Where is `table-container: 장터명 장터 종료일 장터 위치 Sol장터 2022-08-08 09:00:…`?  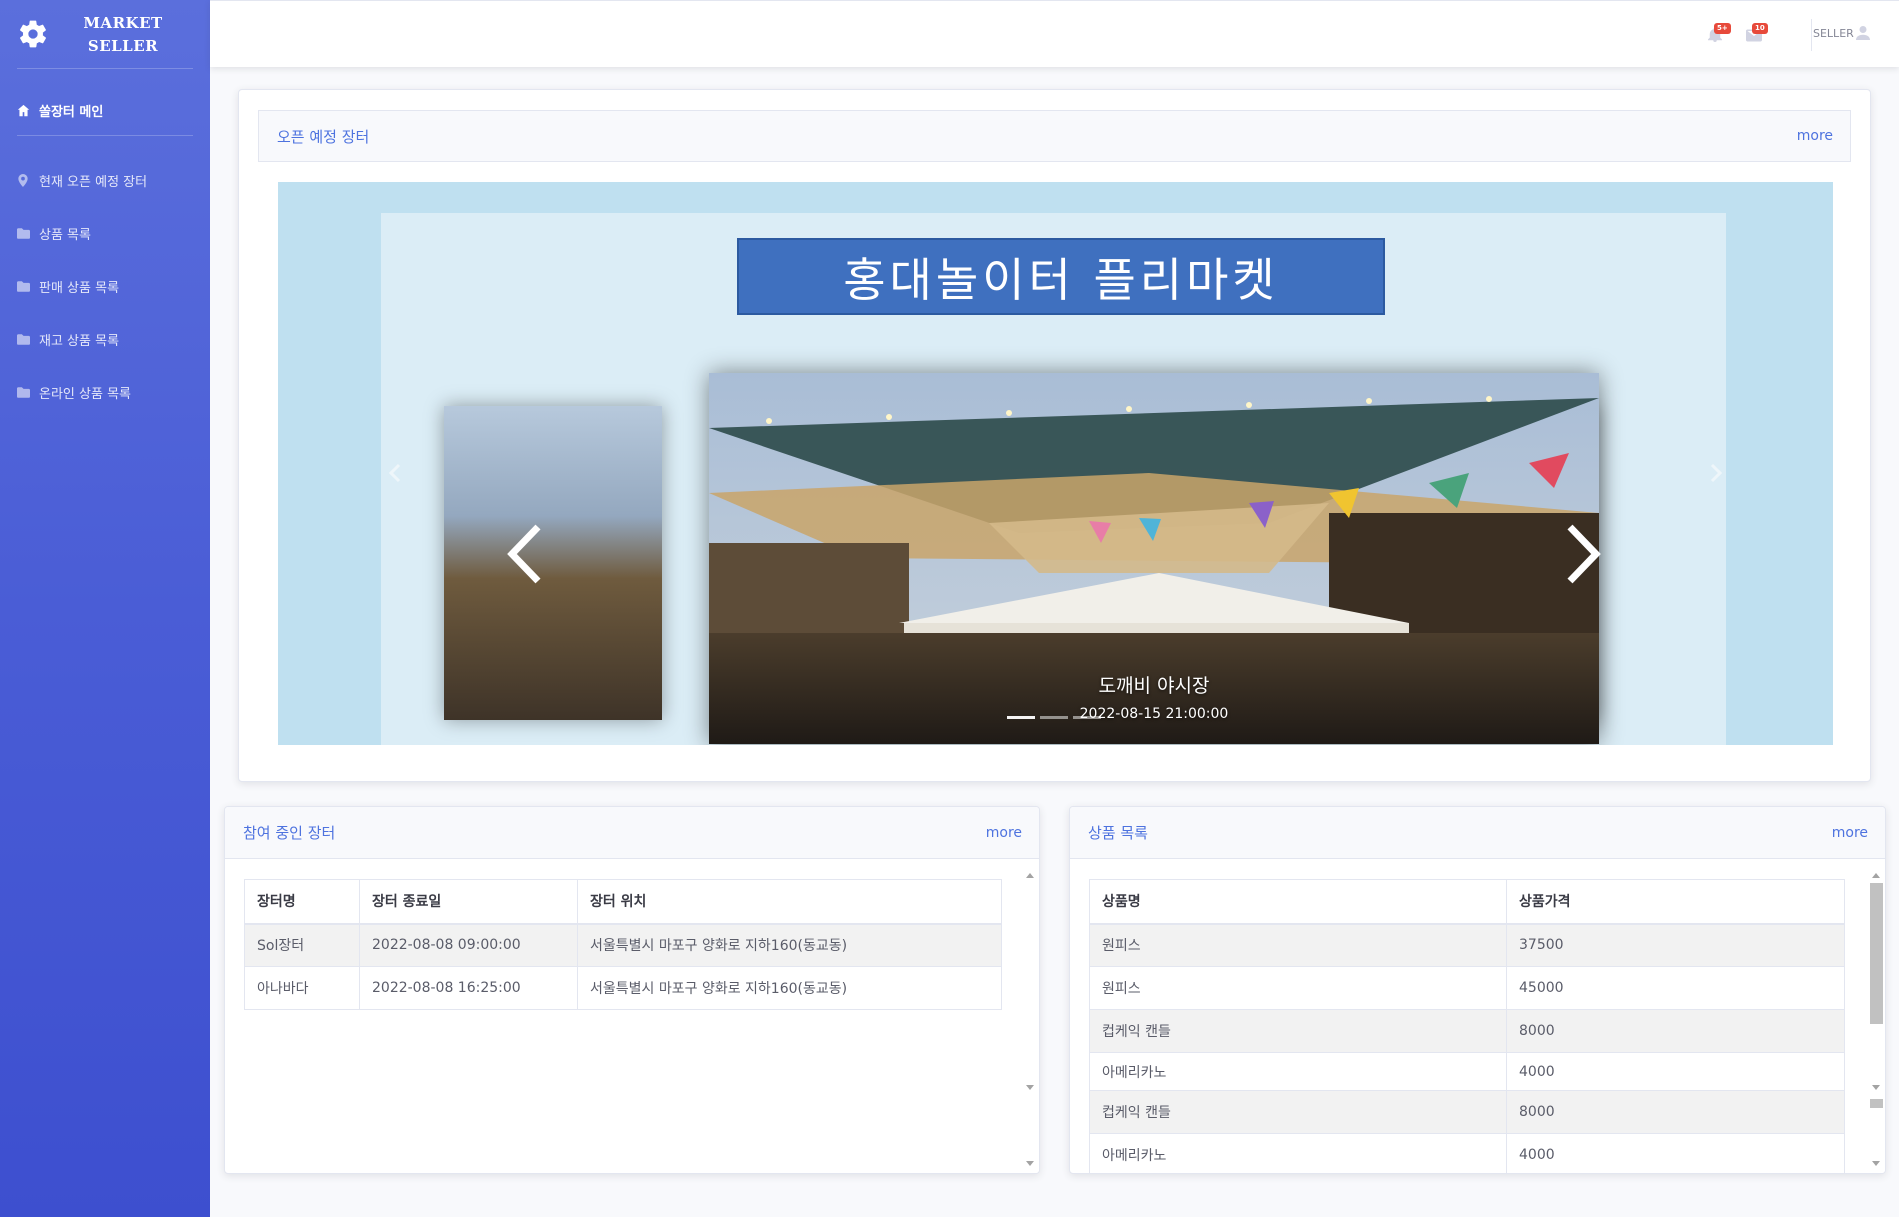
table-container: 장터명 장터 종료일 장터 위치 Sol장터 2022-08-08 09:00:… is located at coordinates (623, 1016).